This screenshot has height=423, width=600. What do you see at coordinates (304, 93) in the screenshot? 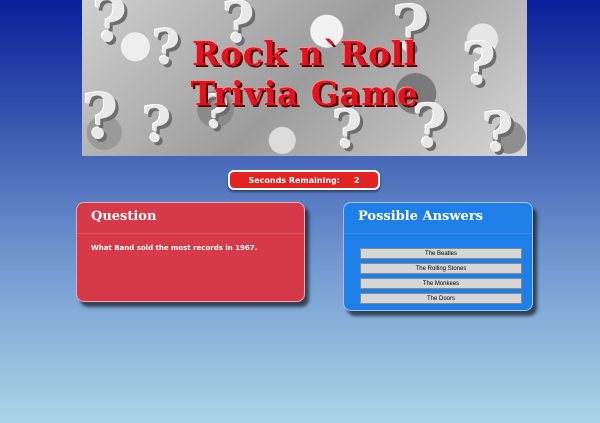
I see `game-title-line2: Trivia Game` at bounding box center [304, 93].